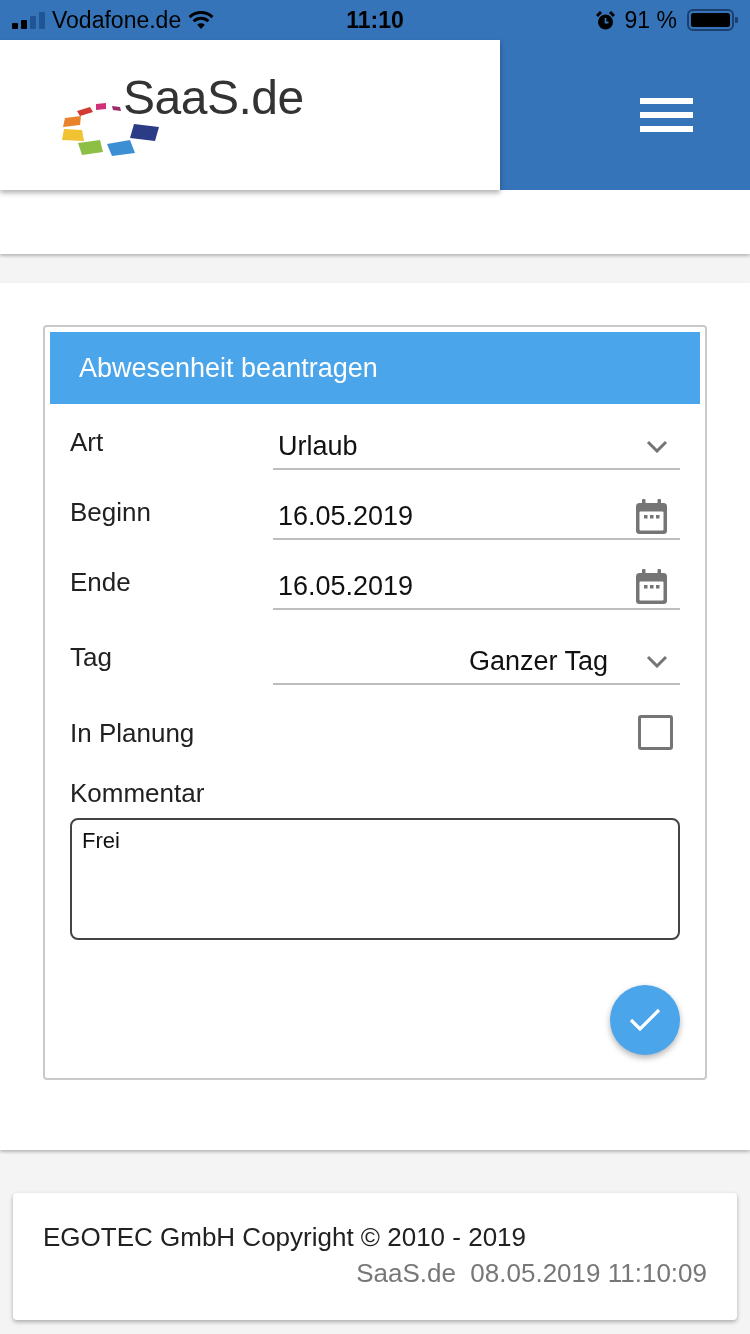  Describe the element at coordinates (605, 20) in the screenshot. I see `alarm-clock-icon` at that location.